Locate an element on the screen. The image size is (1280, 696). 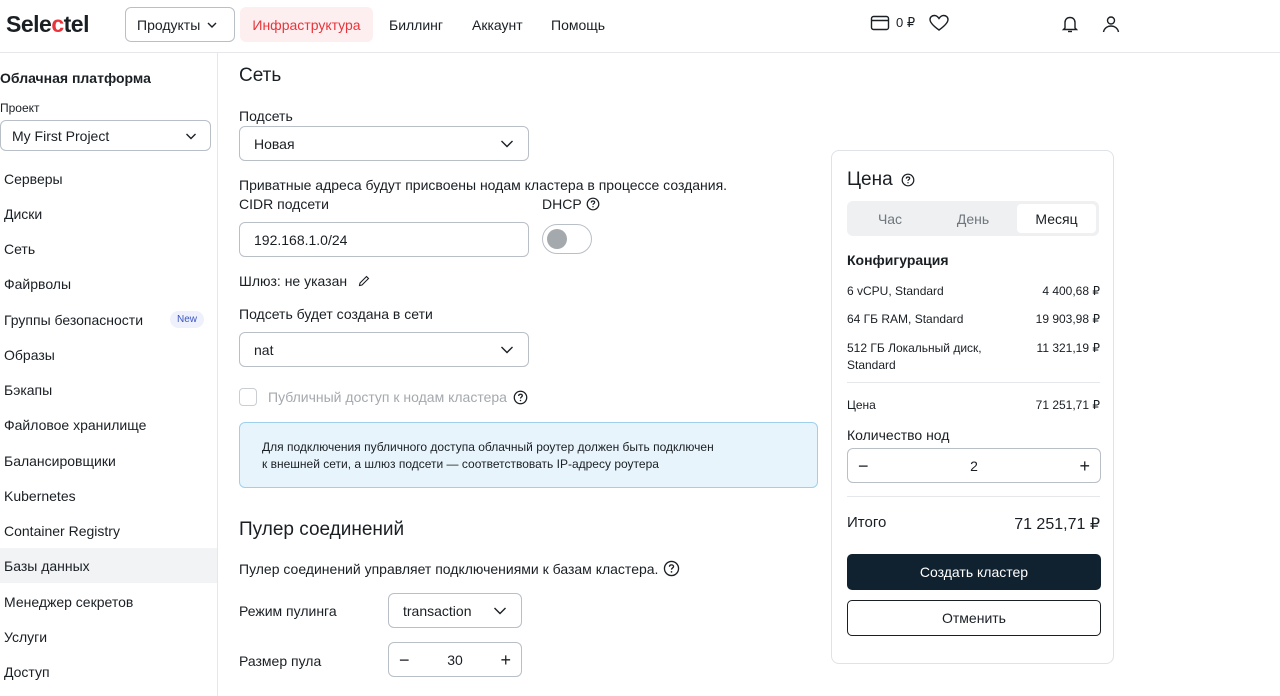
period-month: Месяц is located at coordinates (1056, 218).